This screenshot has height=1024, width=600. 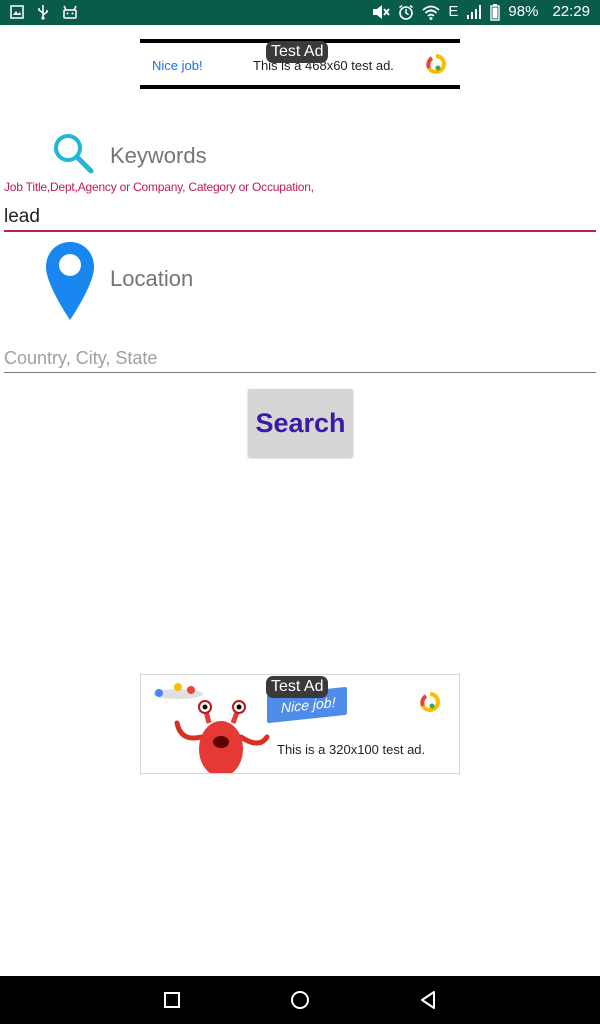 What do you see at coordinates (74, 154) in the screenshot?
I see `search-icon` at bounding box center [74, 154].